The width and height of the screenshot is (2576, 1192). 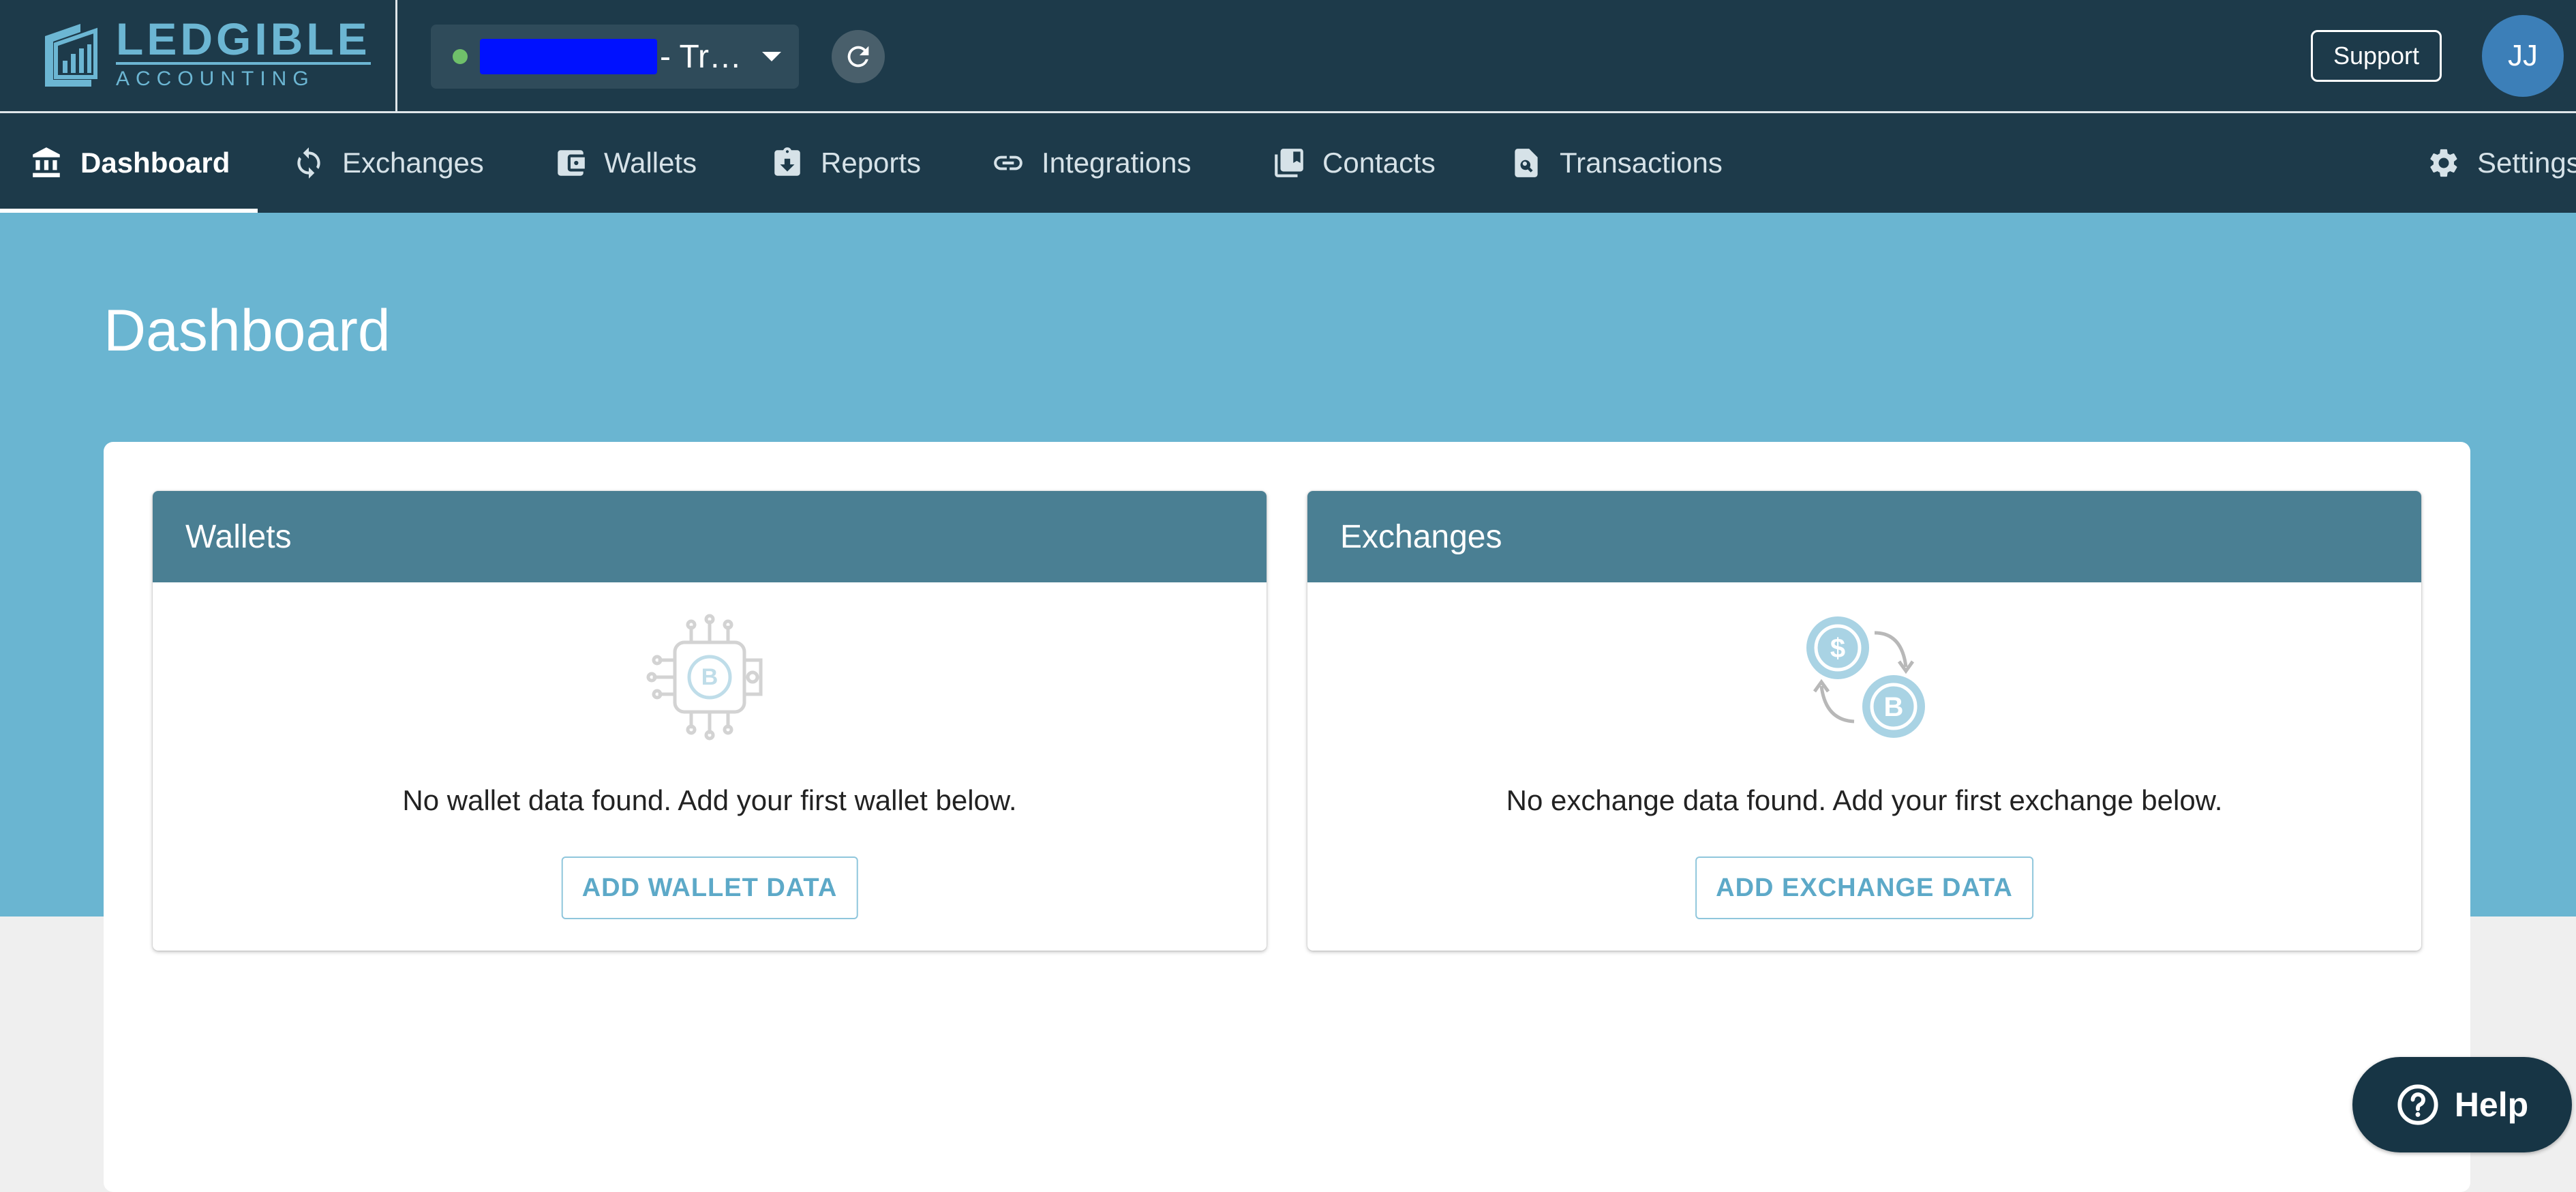 I want to click on exchanges-card-header: Exchanges, so click(x=1864, y=536).